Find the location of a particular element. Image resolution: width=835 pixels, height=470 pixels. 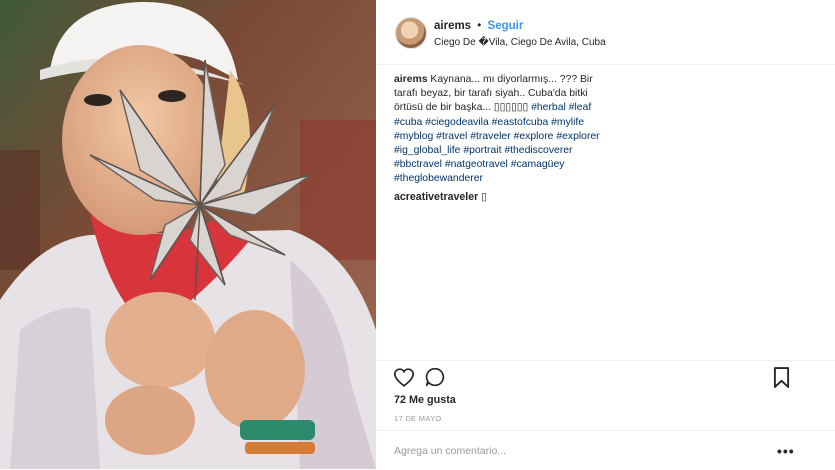

hashtag-link: #portrait is located at coordinates (482, 150).